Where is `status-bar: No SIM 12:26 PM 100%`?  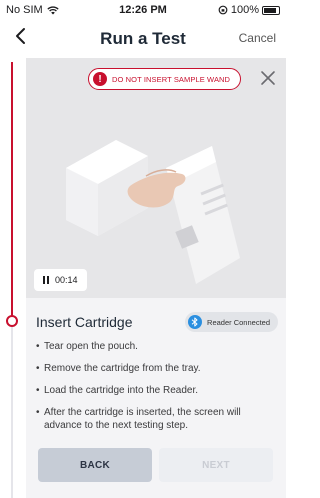
status-bar: No SIM 12:26 PM 100% is located at coordinates (143, 10).